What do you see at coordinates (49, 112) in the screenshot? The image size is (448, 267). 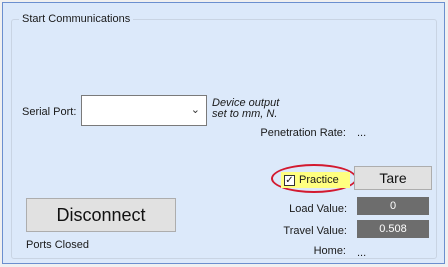 I see `serial-port-label: Serial Port:` at bounding box center [49, 112].